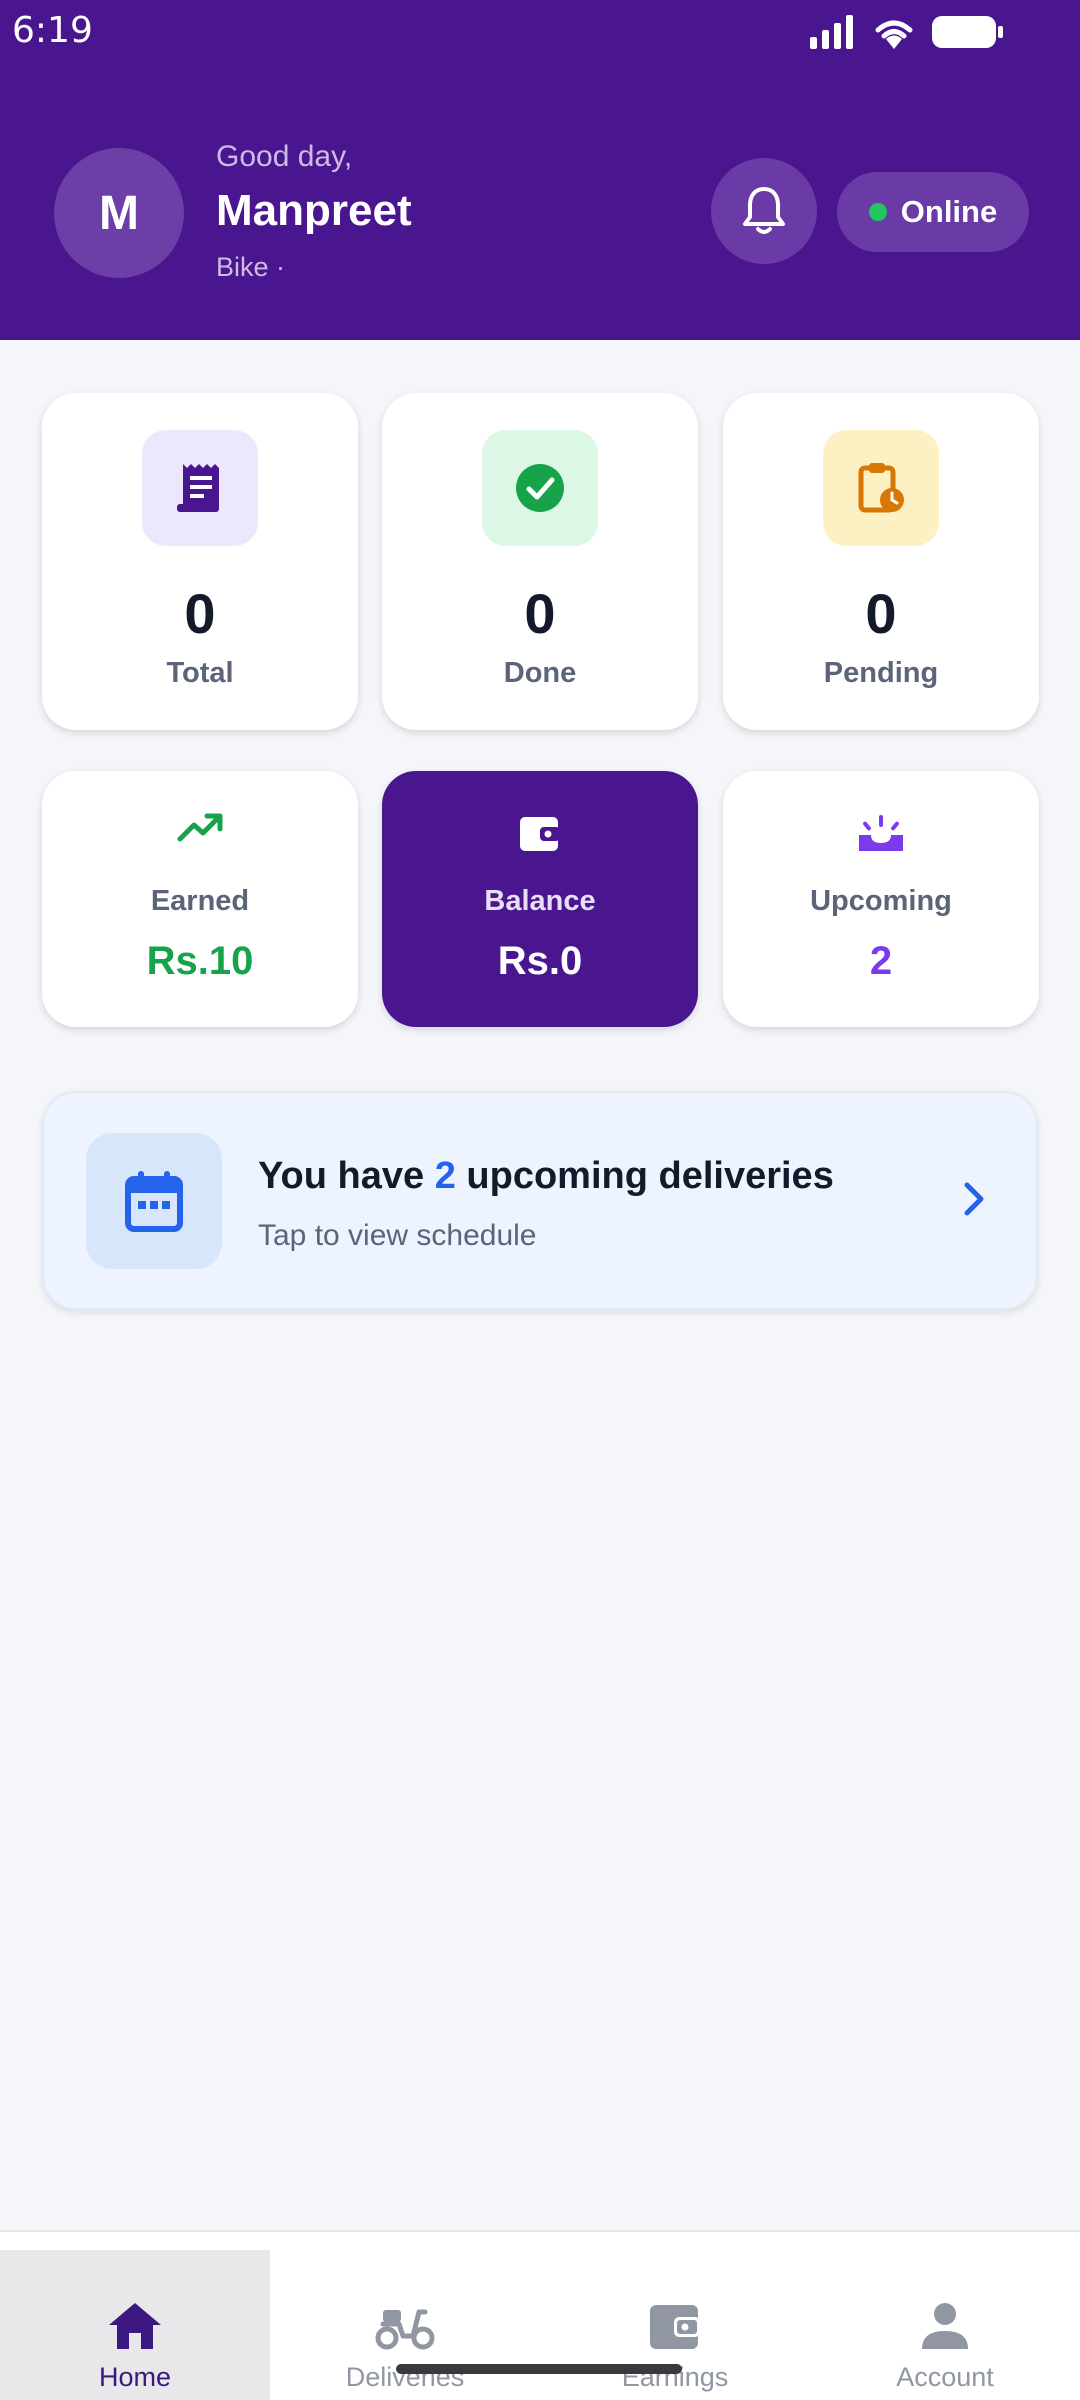 This screenshot has width=1080, height=2400. I want to click on balance-label: Balance, so click(540, 901).